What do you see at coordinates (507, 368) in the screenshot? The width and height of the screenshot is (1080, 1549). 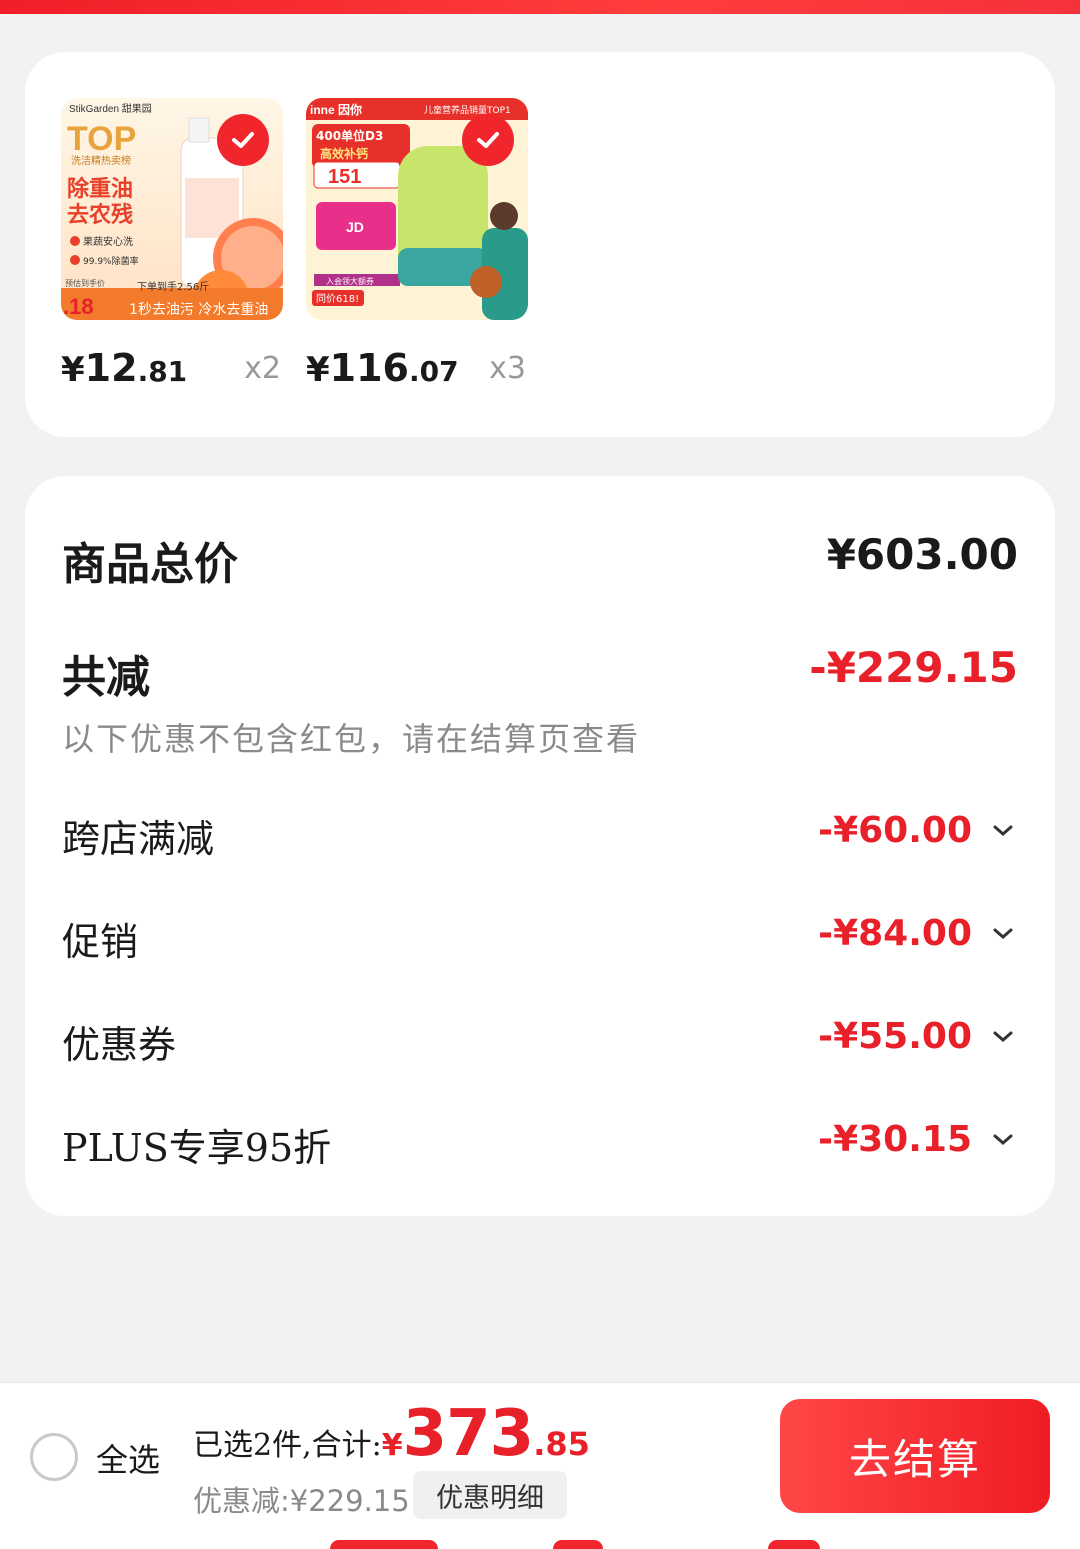 I see `product-quantity: x3` at bounding box center [507, 368].